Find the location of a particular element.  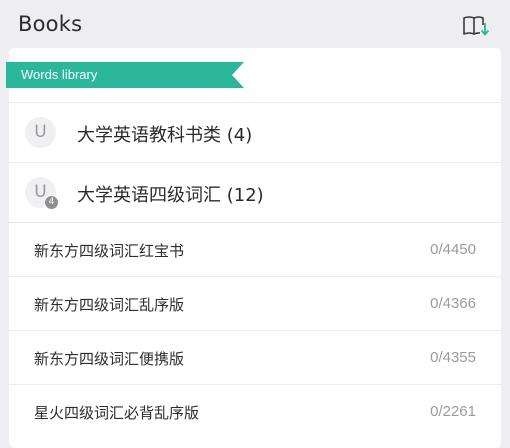

category-title: 大学英语四级词汇 (12) is located at coordinates (170, 195).